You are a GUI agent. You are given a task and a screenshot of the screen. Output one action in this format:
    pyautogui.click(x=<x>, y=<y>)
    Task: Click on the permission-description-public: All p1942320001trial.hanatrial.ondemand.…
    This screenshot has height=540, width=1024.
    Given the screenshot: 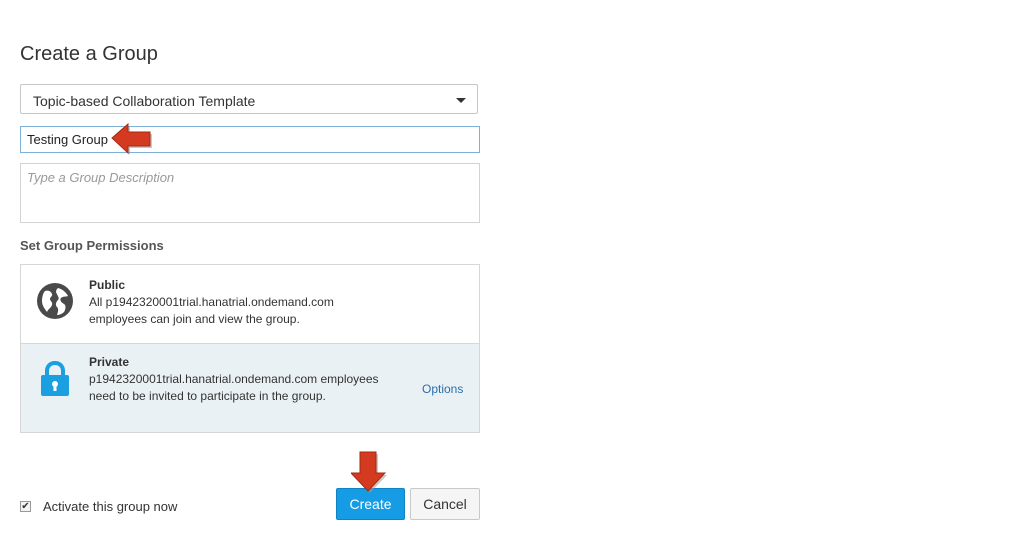 What is the action you would take?
    pyautogui.click(x=211, y=310)
    